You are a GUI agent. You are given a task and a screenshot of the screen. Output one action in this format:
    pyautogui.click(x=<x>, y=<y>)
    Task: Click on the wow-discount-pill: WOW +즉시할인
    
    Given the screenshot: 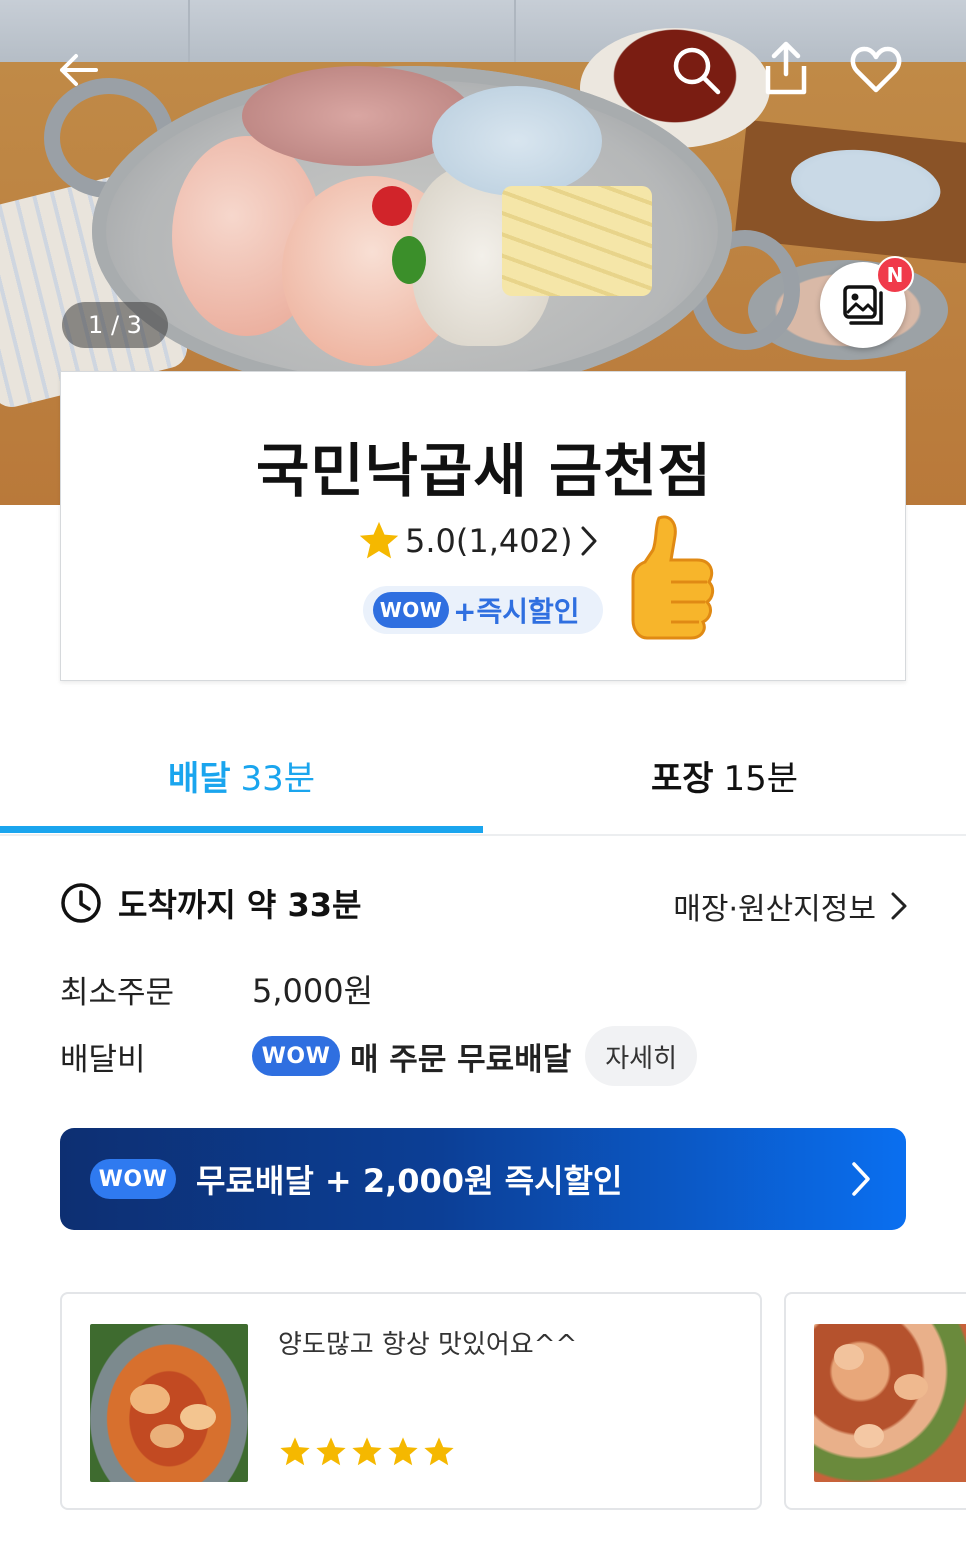 What is the action you would take?
    pyautogui.click(x=483, y=610)
    